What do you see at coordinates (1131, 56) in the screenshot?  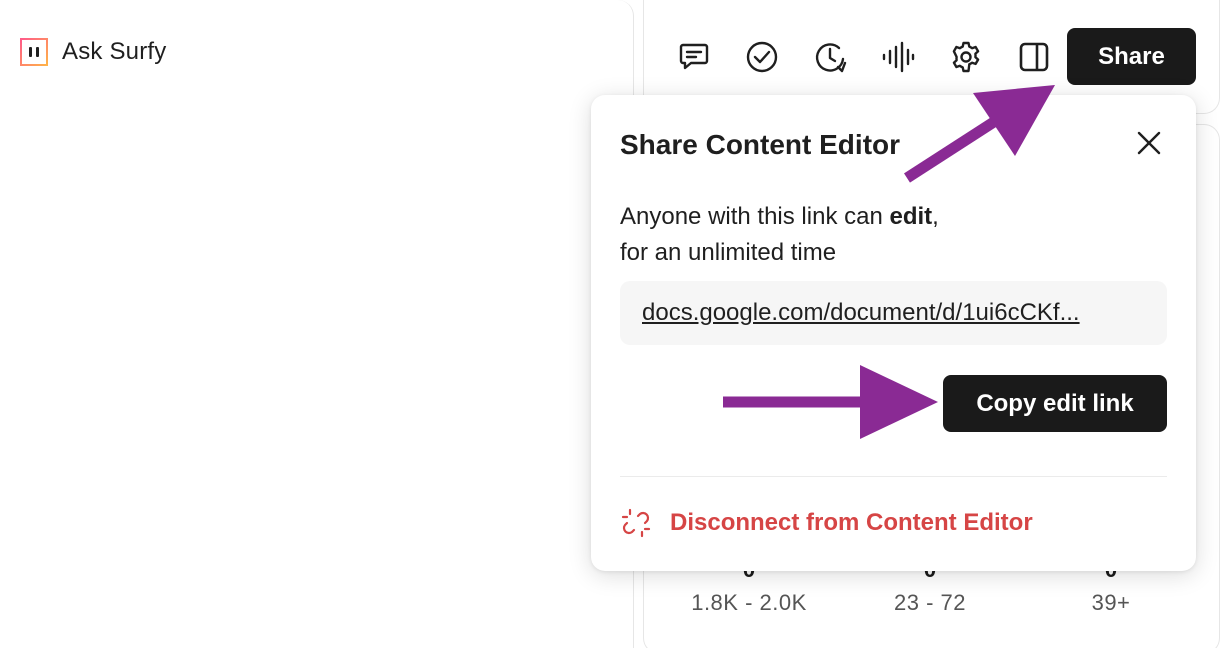 I see `share-button: Share` at bounding box center [1131, 56].